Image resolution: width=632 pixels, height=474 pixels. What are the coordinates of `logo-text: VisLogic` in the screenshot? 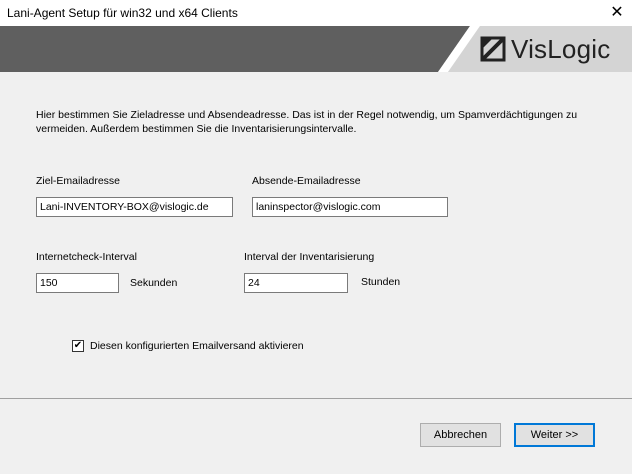 It's located at (561, 48).